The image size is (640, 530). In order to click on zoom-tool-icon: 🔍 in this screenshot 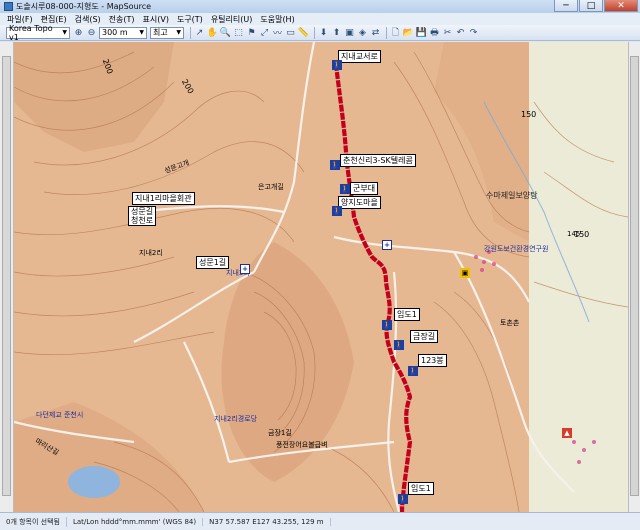, I will do `click(225, 33)`.